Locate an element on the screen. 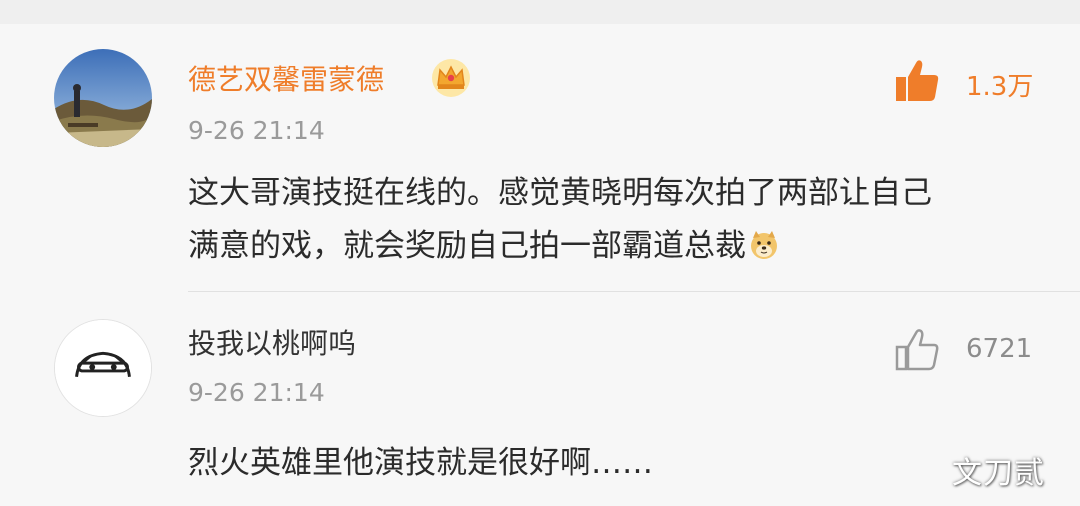 The width and height of the screenshot is (1080, 506). like-count: 6721 is located at coordinates (999, 349).